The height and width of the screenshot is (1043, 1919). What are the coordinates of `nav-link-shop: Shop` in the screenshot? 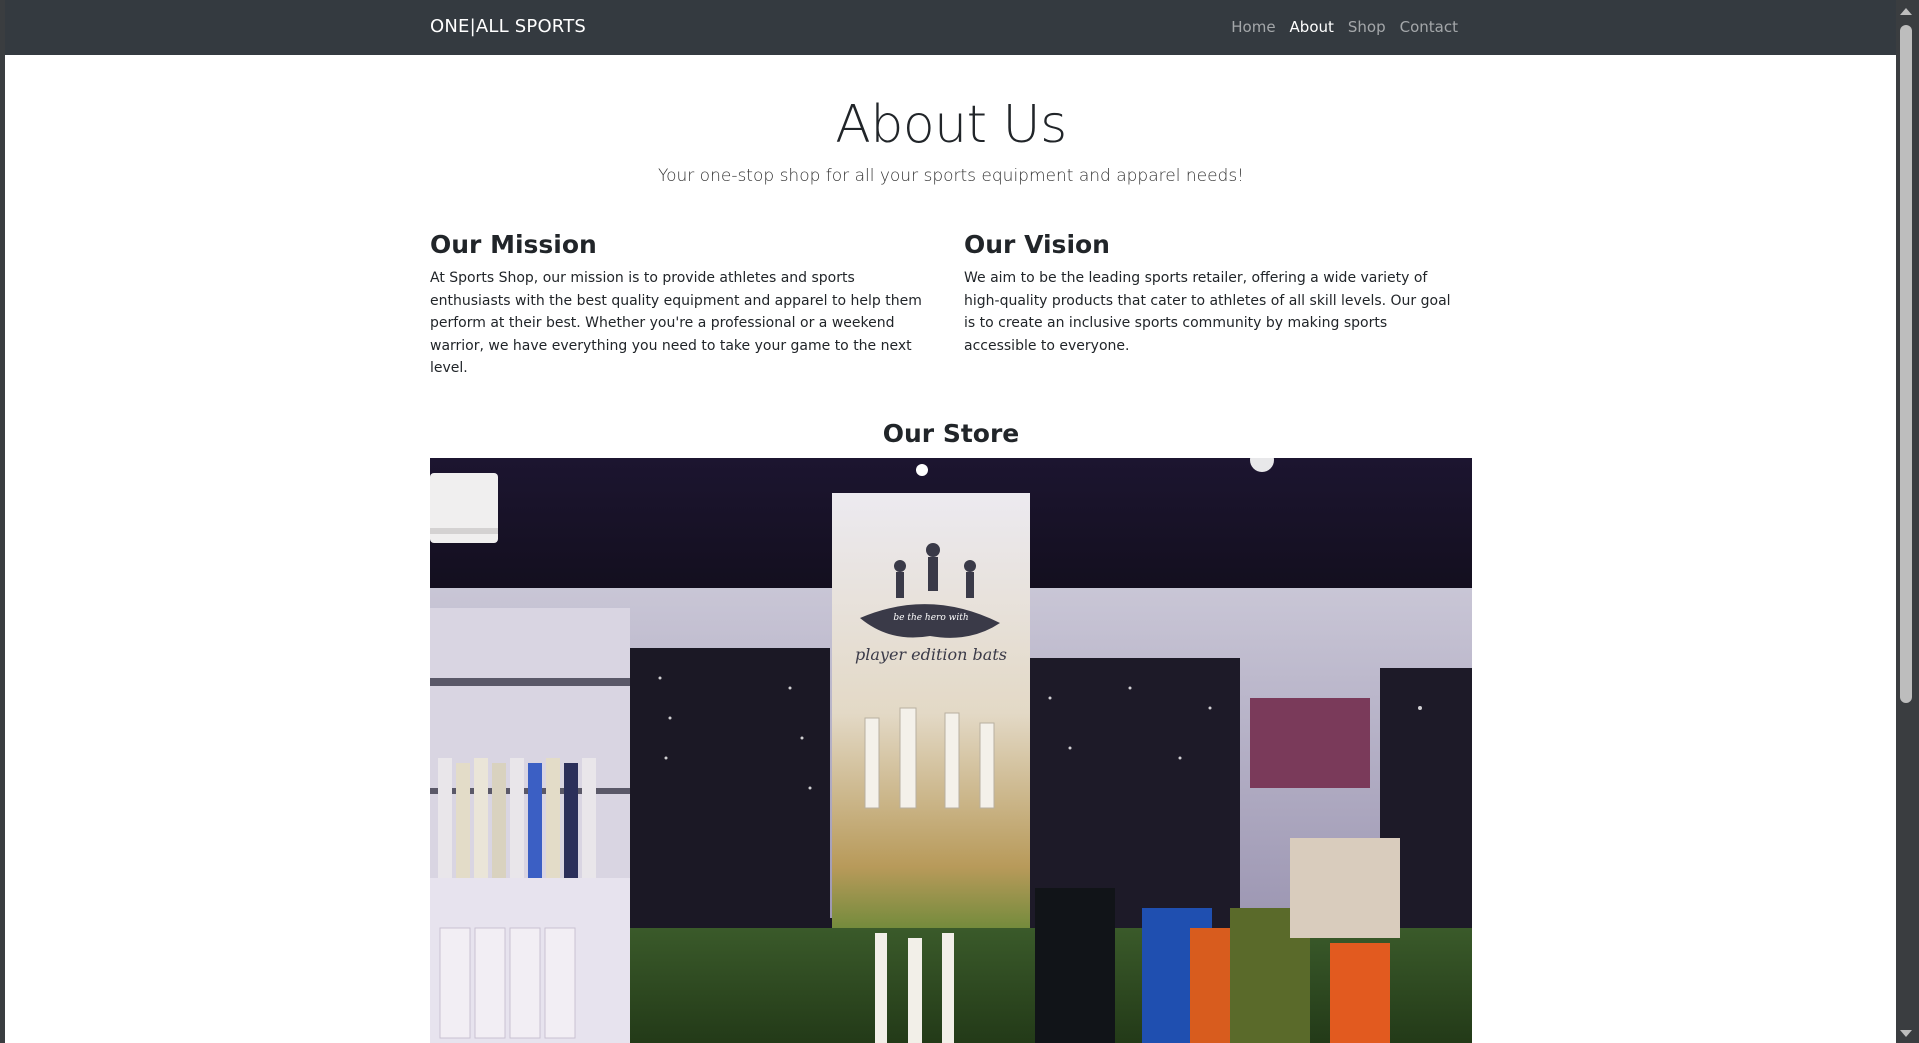 It's located at (1367, 27).